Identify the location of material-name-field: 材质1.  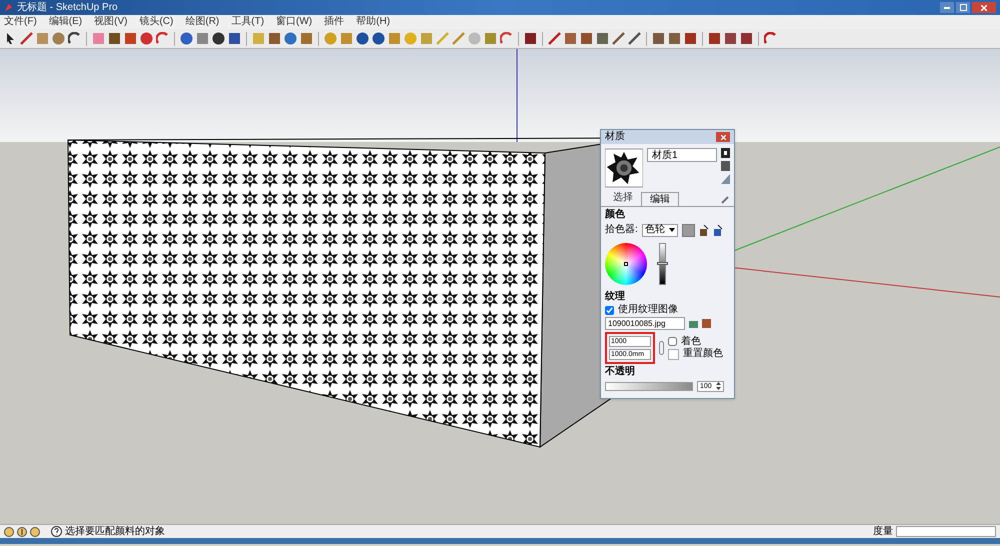
(682, 155).